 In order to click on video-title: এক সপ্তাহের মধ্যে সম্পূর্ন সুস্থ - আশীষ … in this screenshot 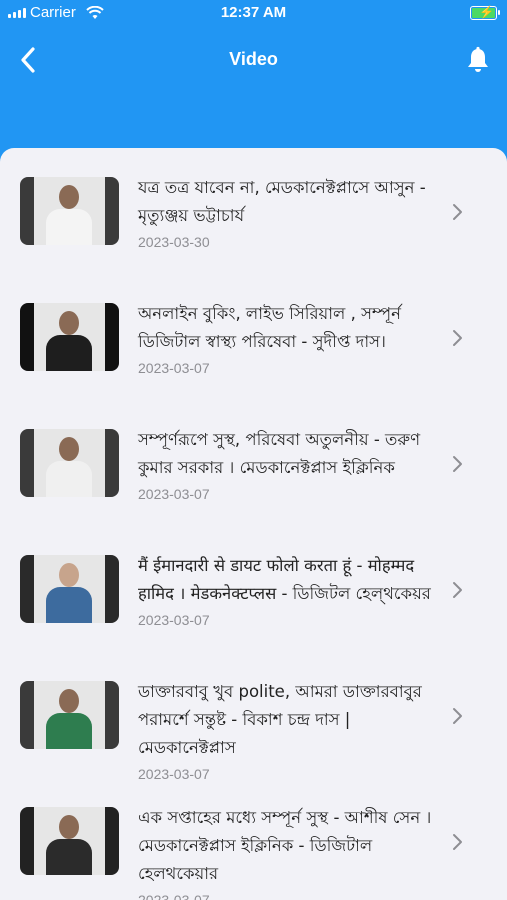, I will do `click(285, 845)`.